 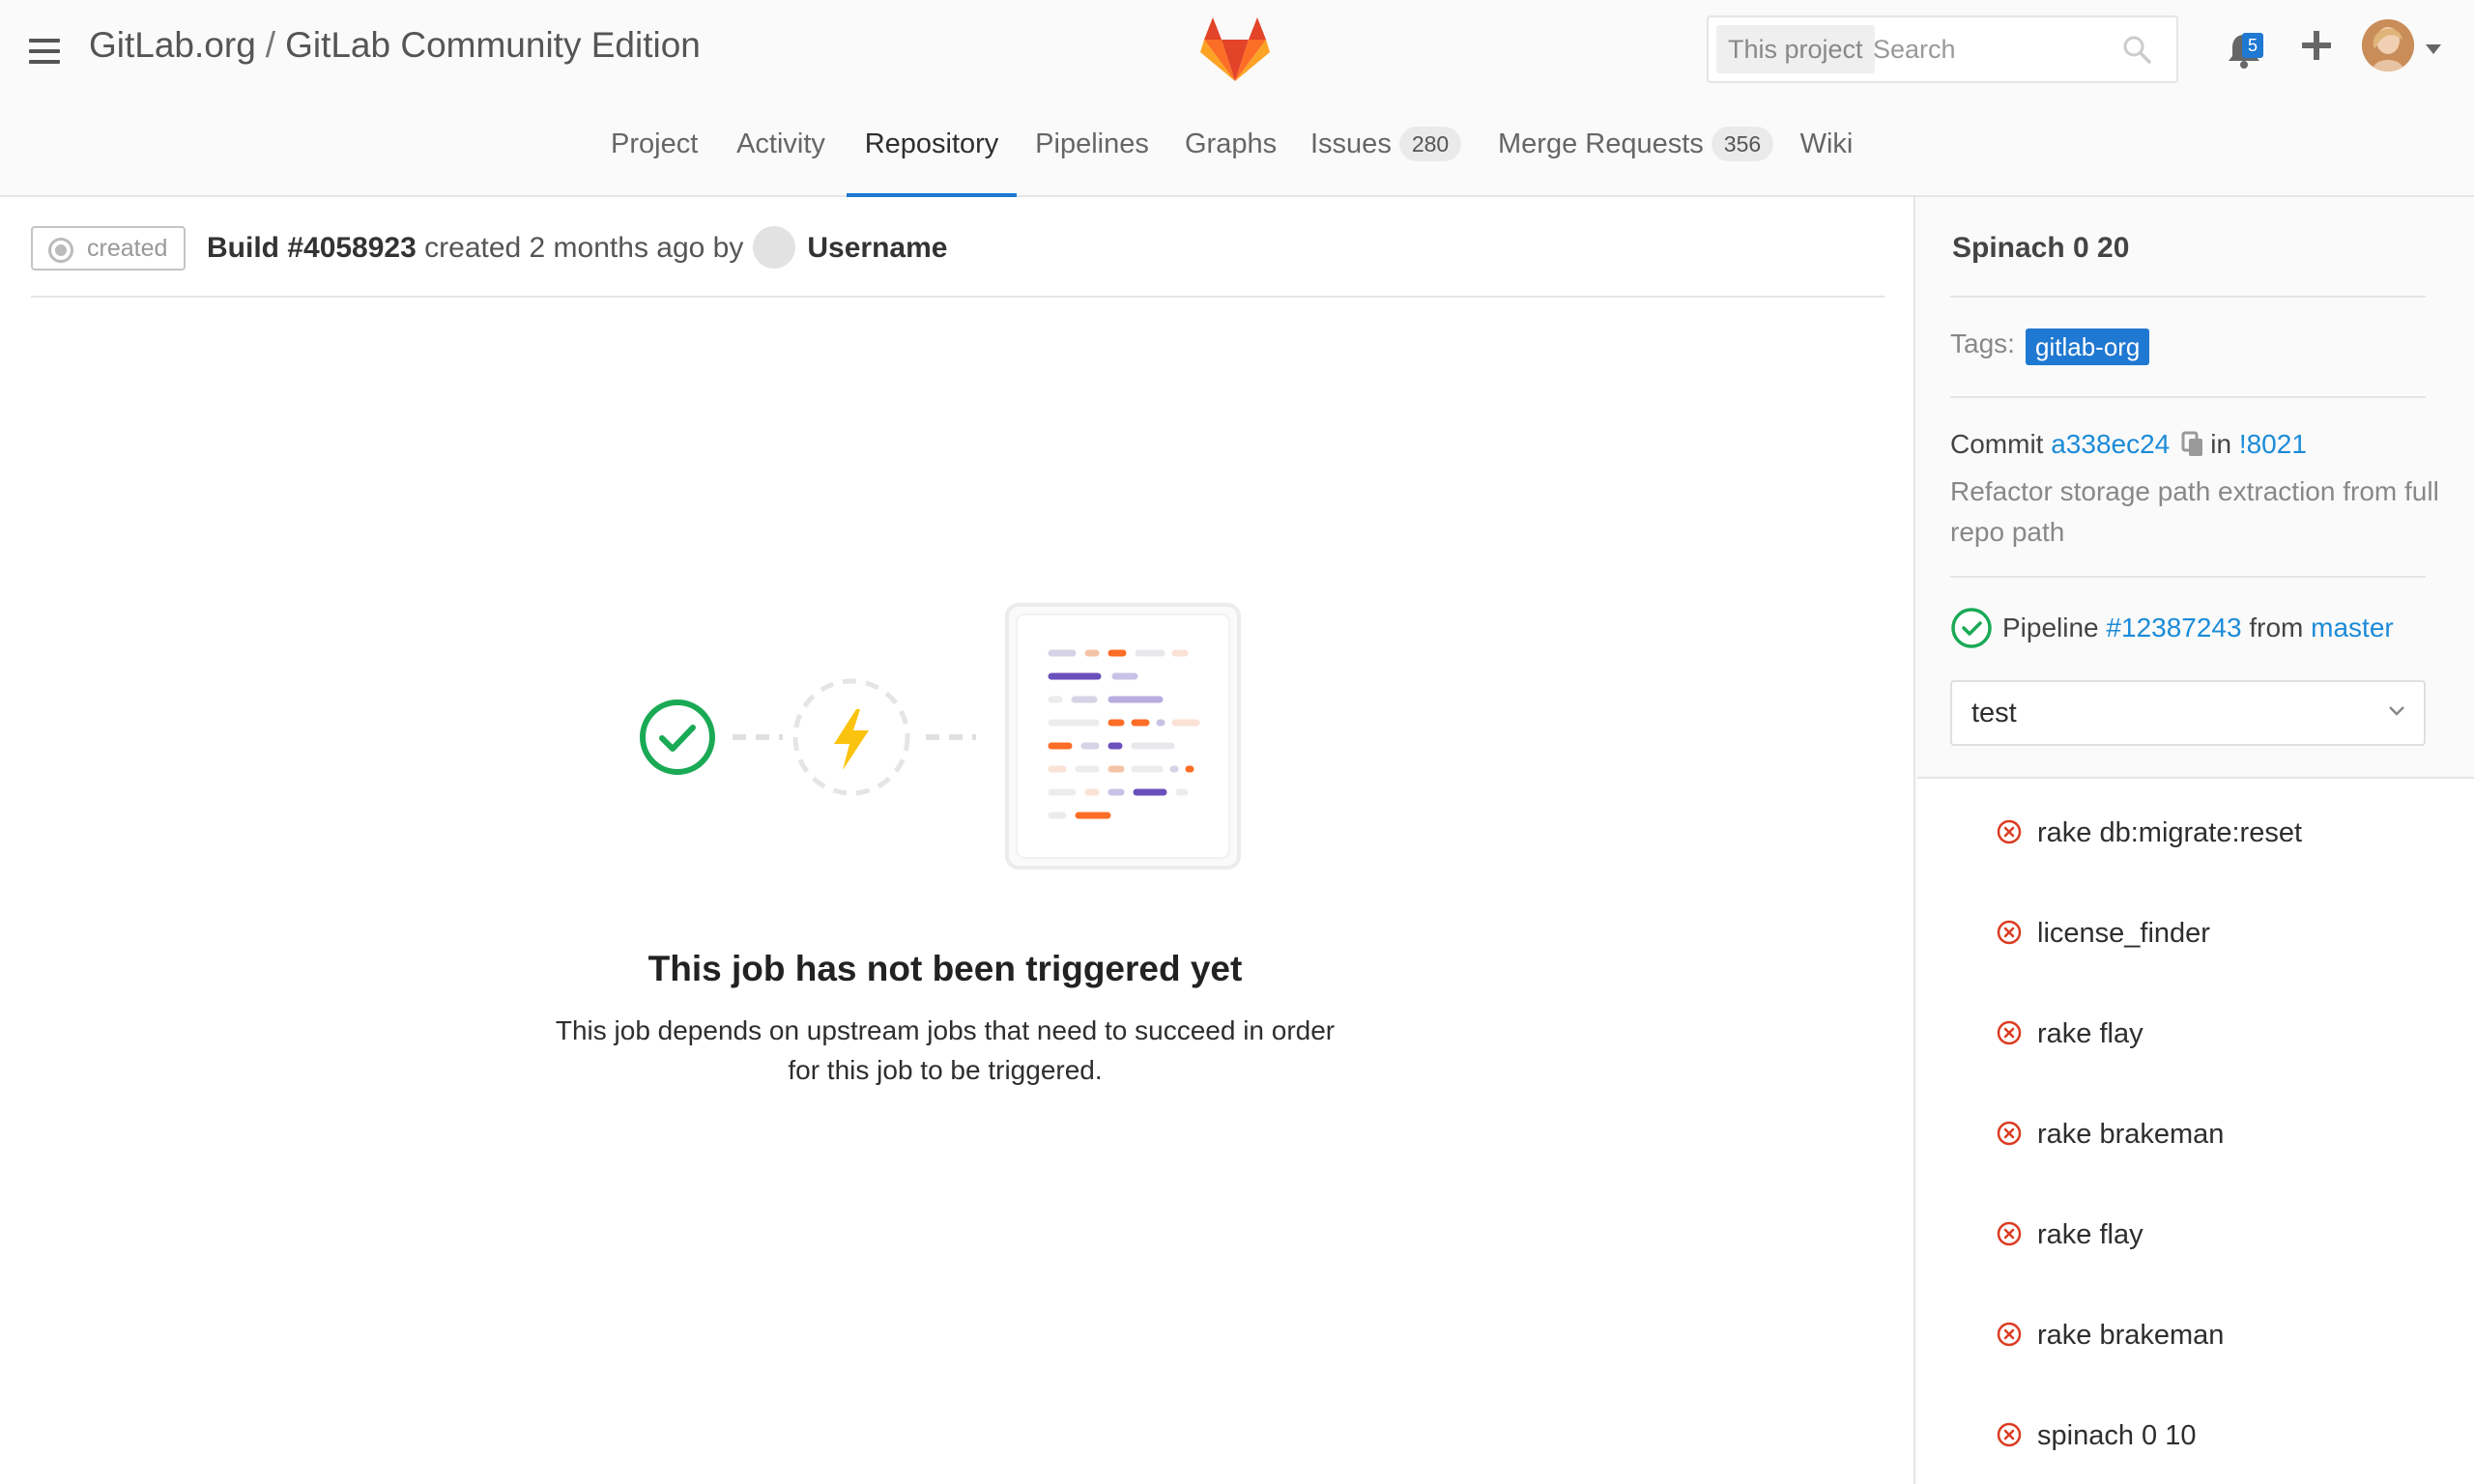 I want to click on commit-label: Commit, so click(x=1997, y=444).